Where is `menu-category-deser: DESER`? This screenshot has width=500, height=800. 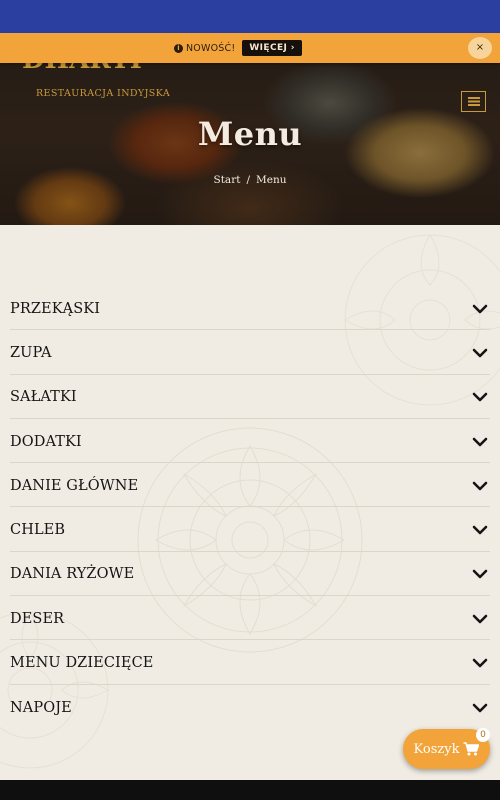 menu-category-deser: DESER is located at coordinates (250, 618).